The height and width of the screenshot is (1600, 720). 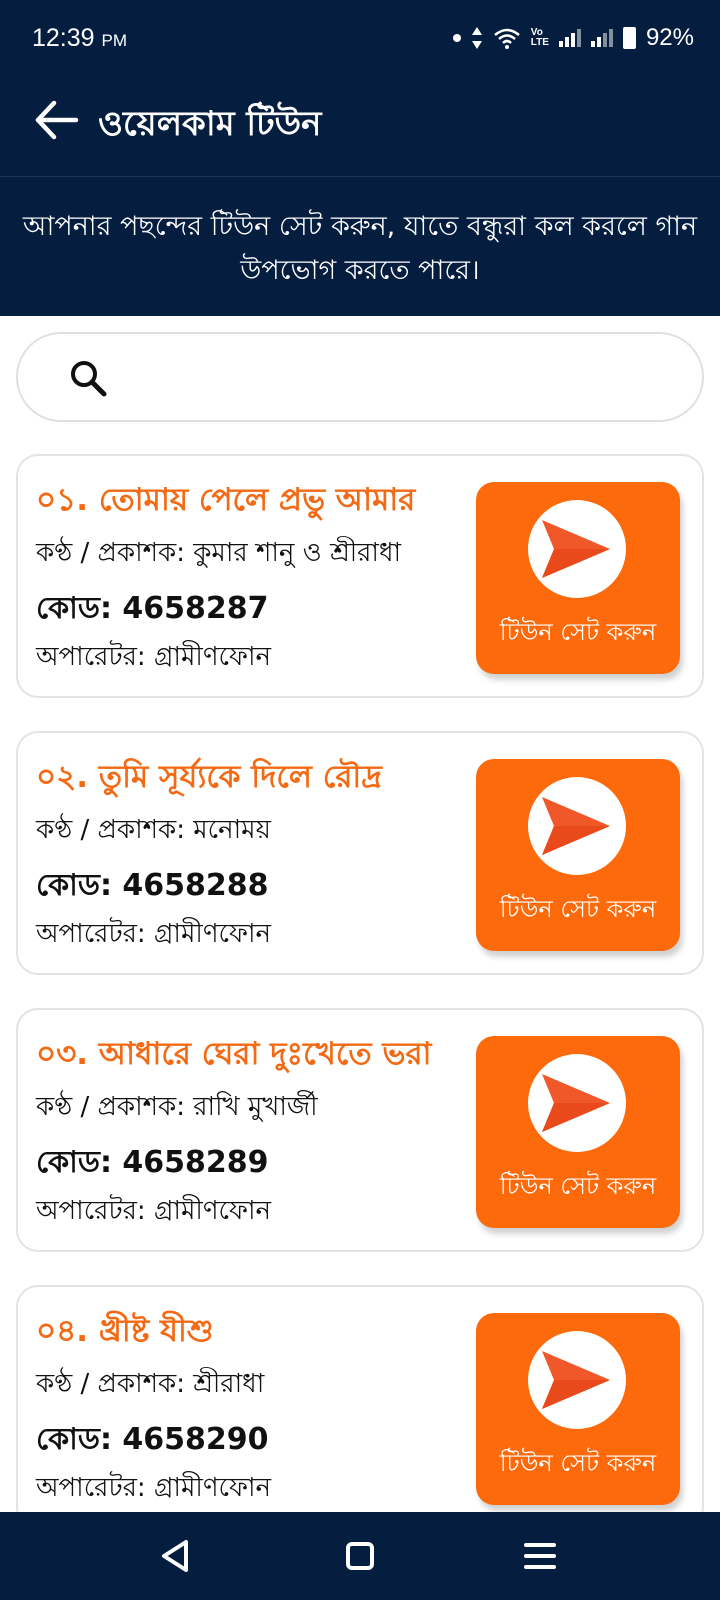 I want to click on battery-percent: 92%, so click(x=669, y=37).